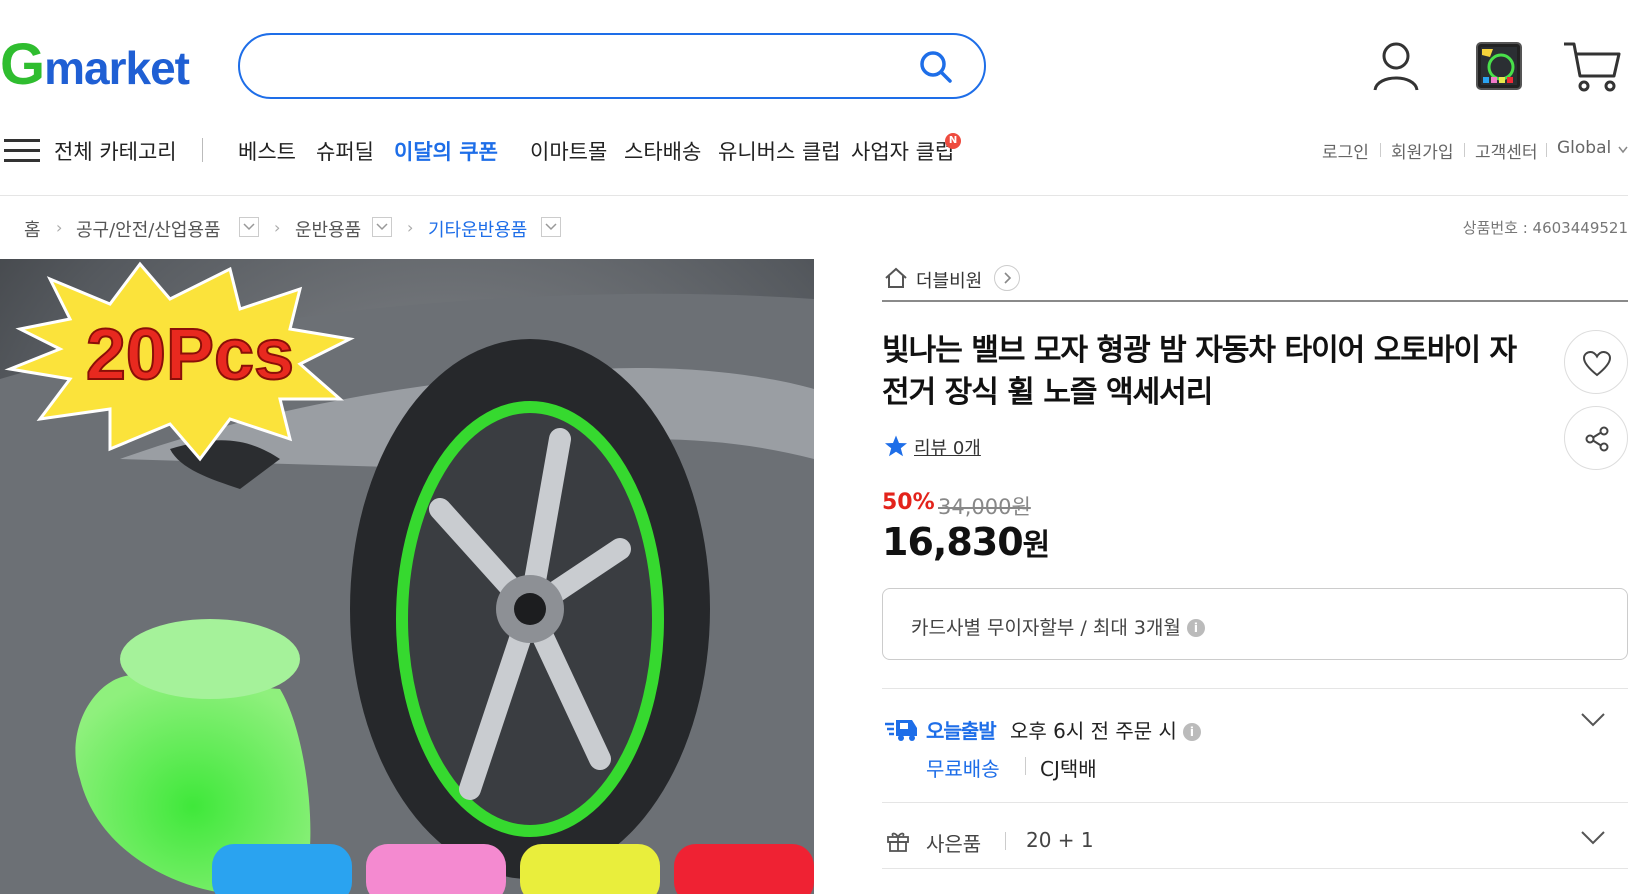 Image resolution: width=1628 pixels, height=894 pixels. I want to click on courier-name: CJ택배, so click(1068, 769).